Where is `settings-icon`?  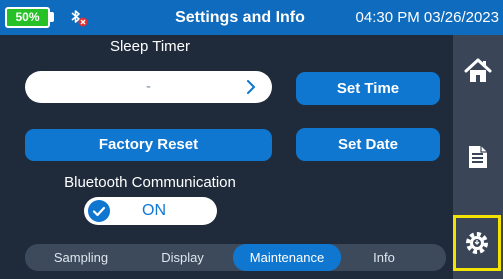
settings-icon is located at coordinates (477, 243).